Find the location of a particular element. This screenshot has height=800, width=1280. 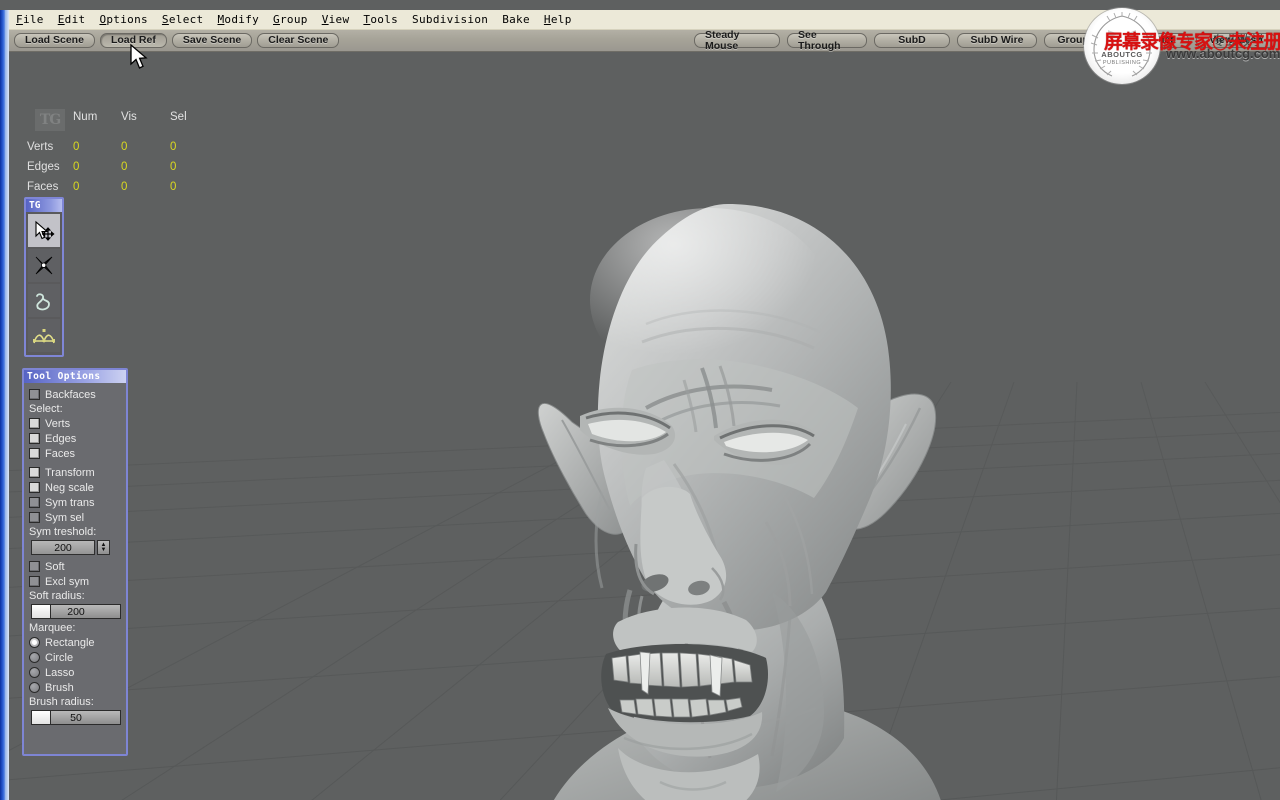

radio-brush-label: Brush is located at coordinates (59, 687).